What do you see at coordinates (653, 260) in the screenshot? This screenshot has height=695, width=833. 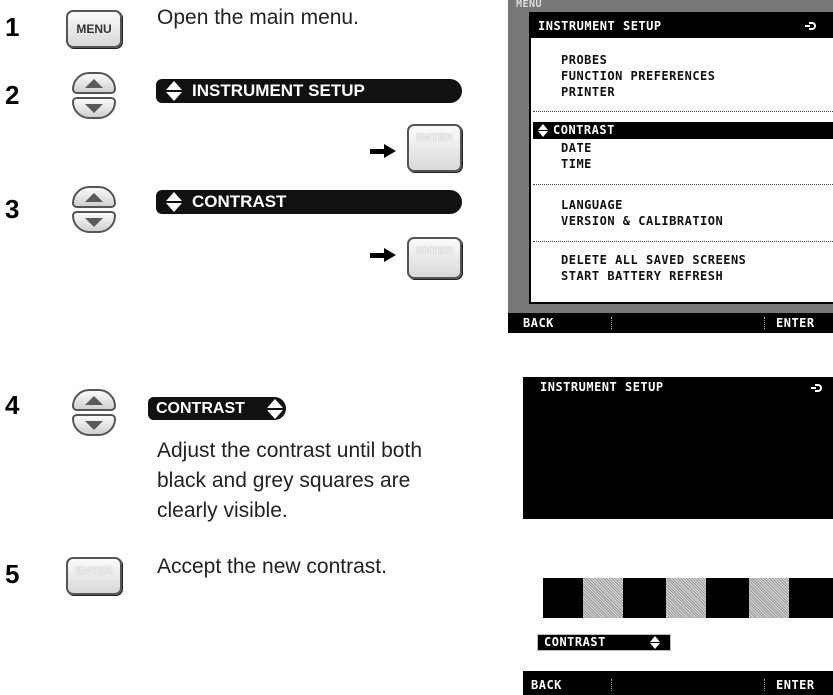 I see `menu-item-delete-saved-screens: DELETE ALL SAVED SCREENS` at bounding box center [653, 260].